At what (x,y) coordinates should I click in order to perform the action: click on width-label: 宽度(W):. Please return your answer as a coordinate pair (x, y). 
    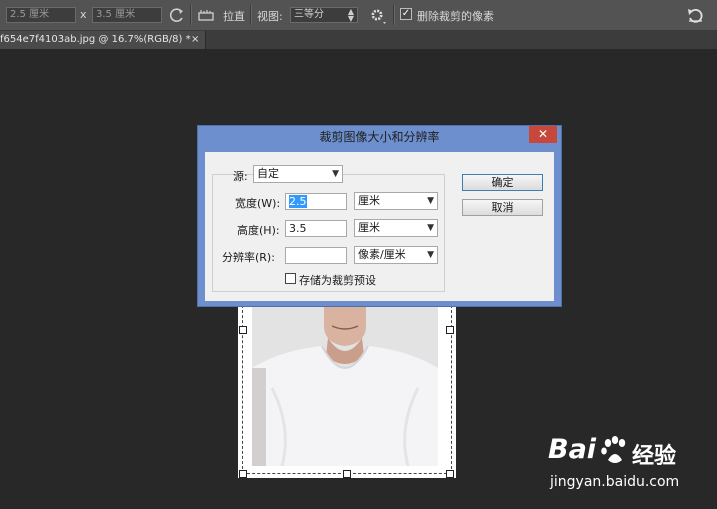
    Looking at the image, I should click on (258, 203).